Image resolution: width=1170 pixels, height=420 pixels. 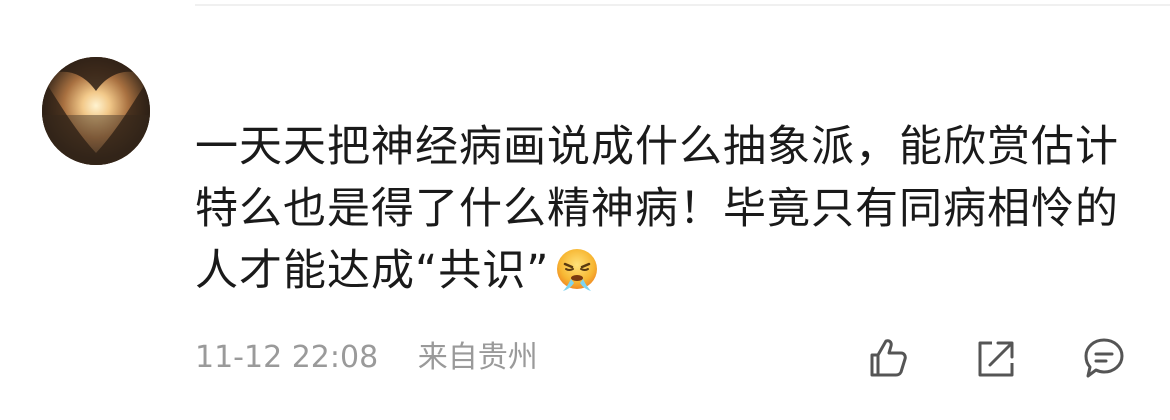 I want to click on avatar, so click(x=96, y=111).